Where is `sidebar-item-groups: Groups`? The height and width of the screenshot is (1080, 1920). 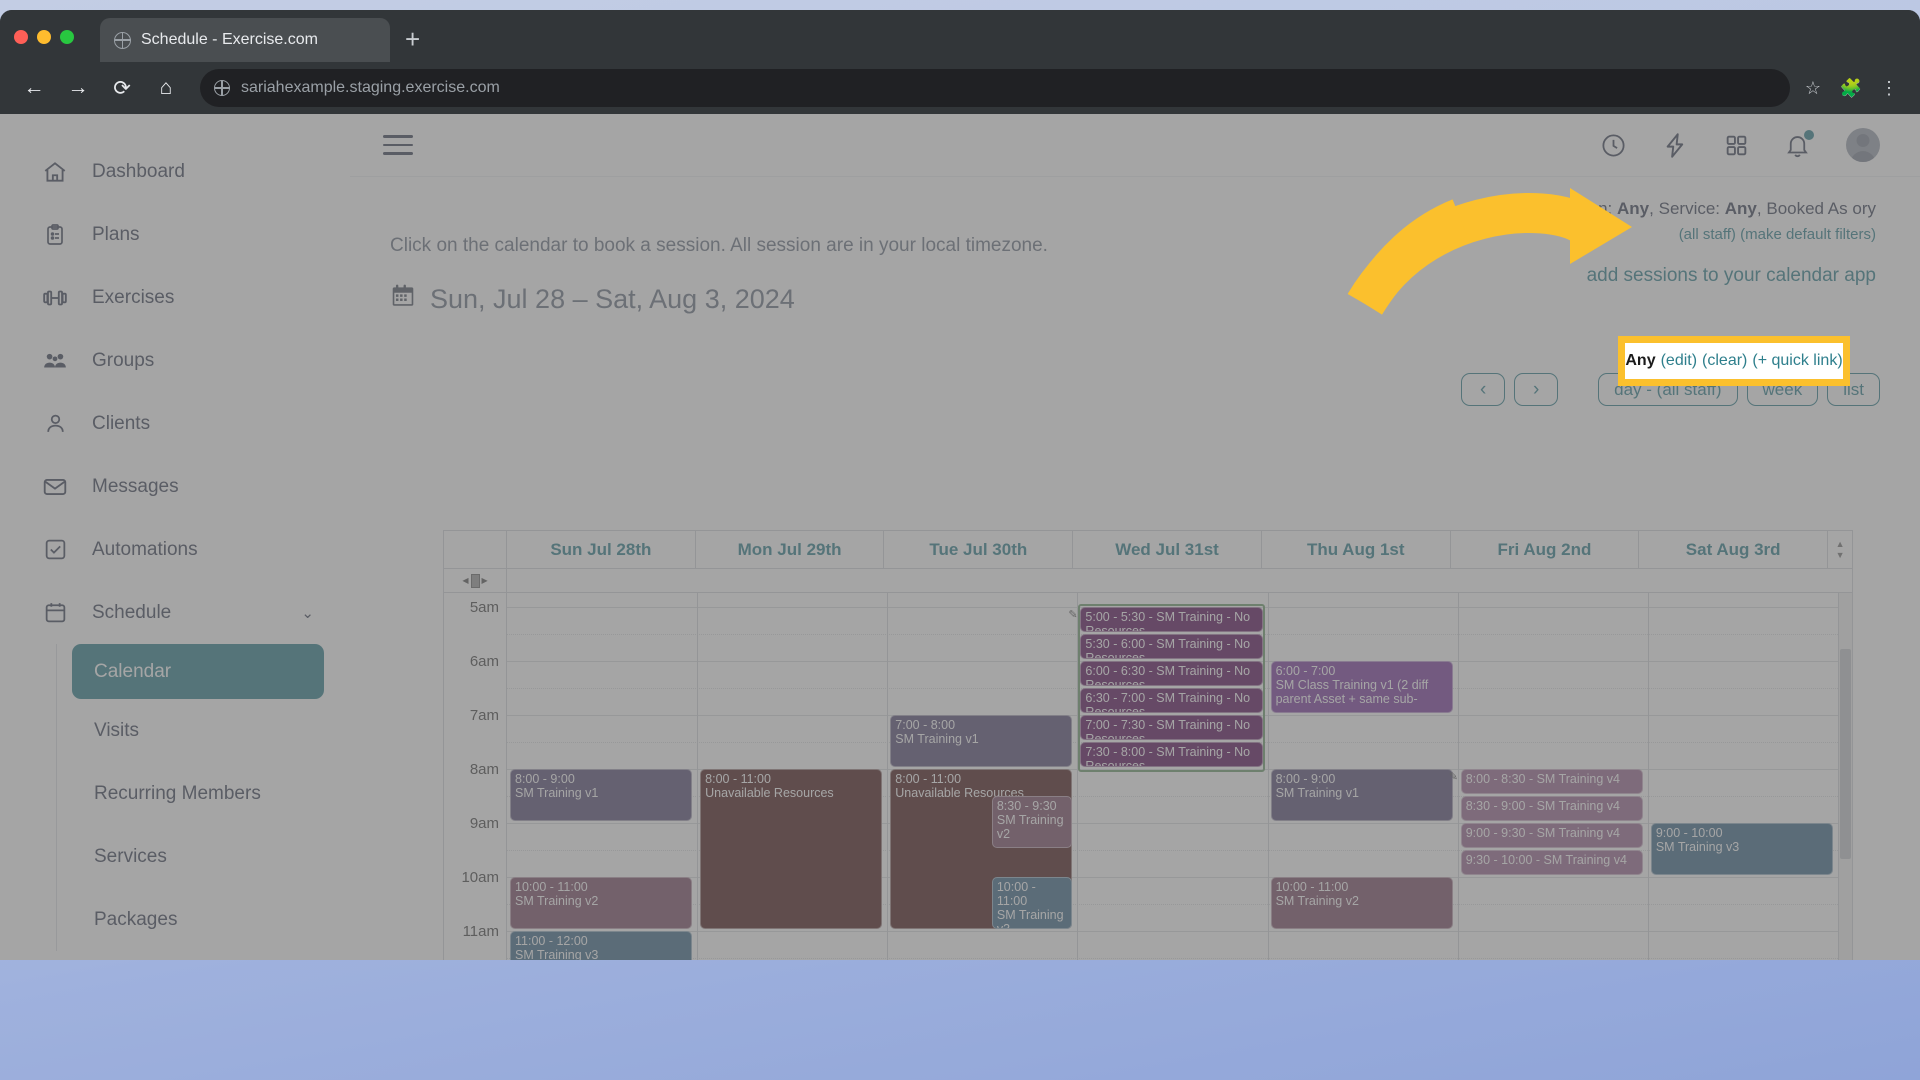 sidebar-item-groups: Groups is located at coordinates (175, 360).